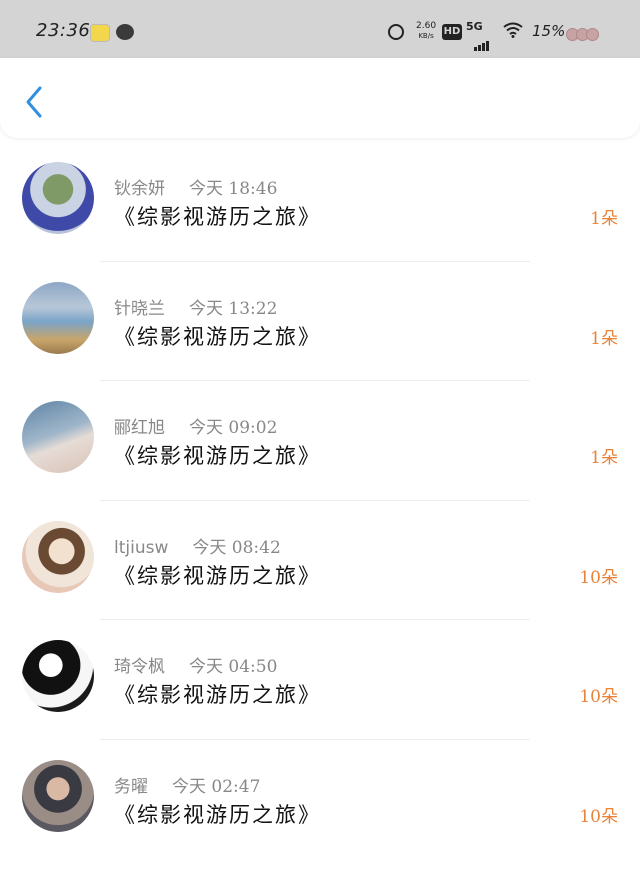  I want to click on user-name: 针晓兰, so click(139, 308).